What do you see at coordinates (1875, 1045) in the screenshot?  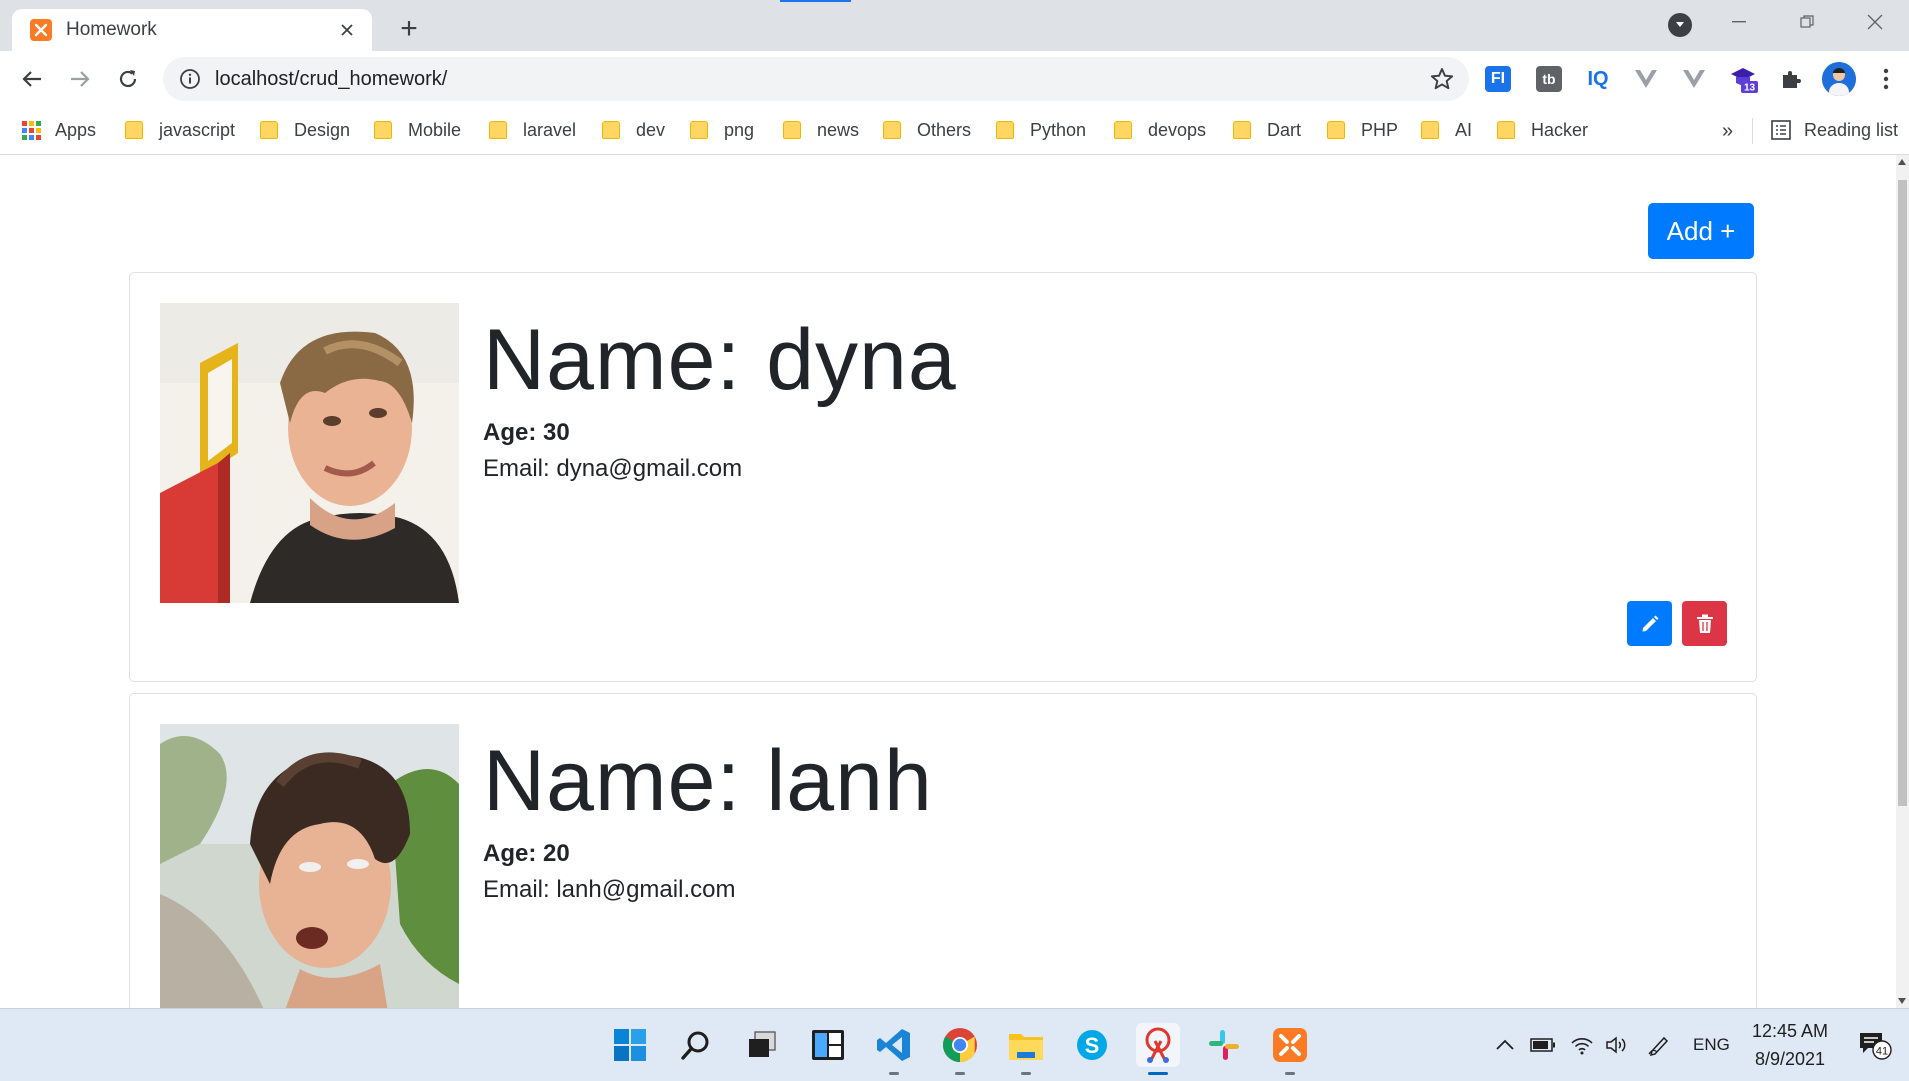 I see `notification-center-icon: 41` at bounding box center [1875, 1045].